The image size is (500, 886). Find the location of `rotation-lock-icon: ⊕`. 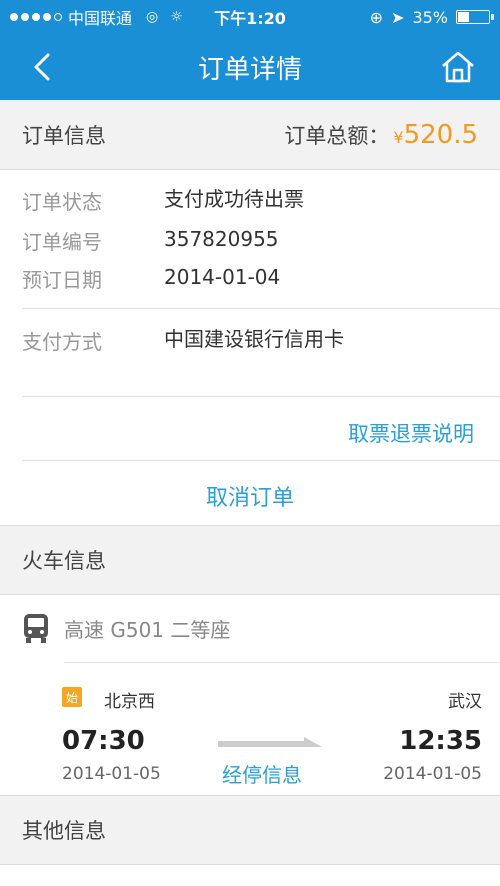

rotation-lock-icon: ⊕ is located at coordinates (376, 17).